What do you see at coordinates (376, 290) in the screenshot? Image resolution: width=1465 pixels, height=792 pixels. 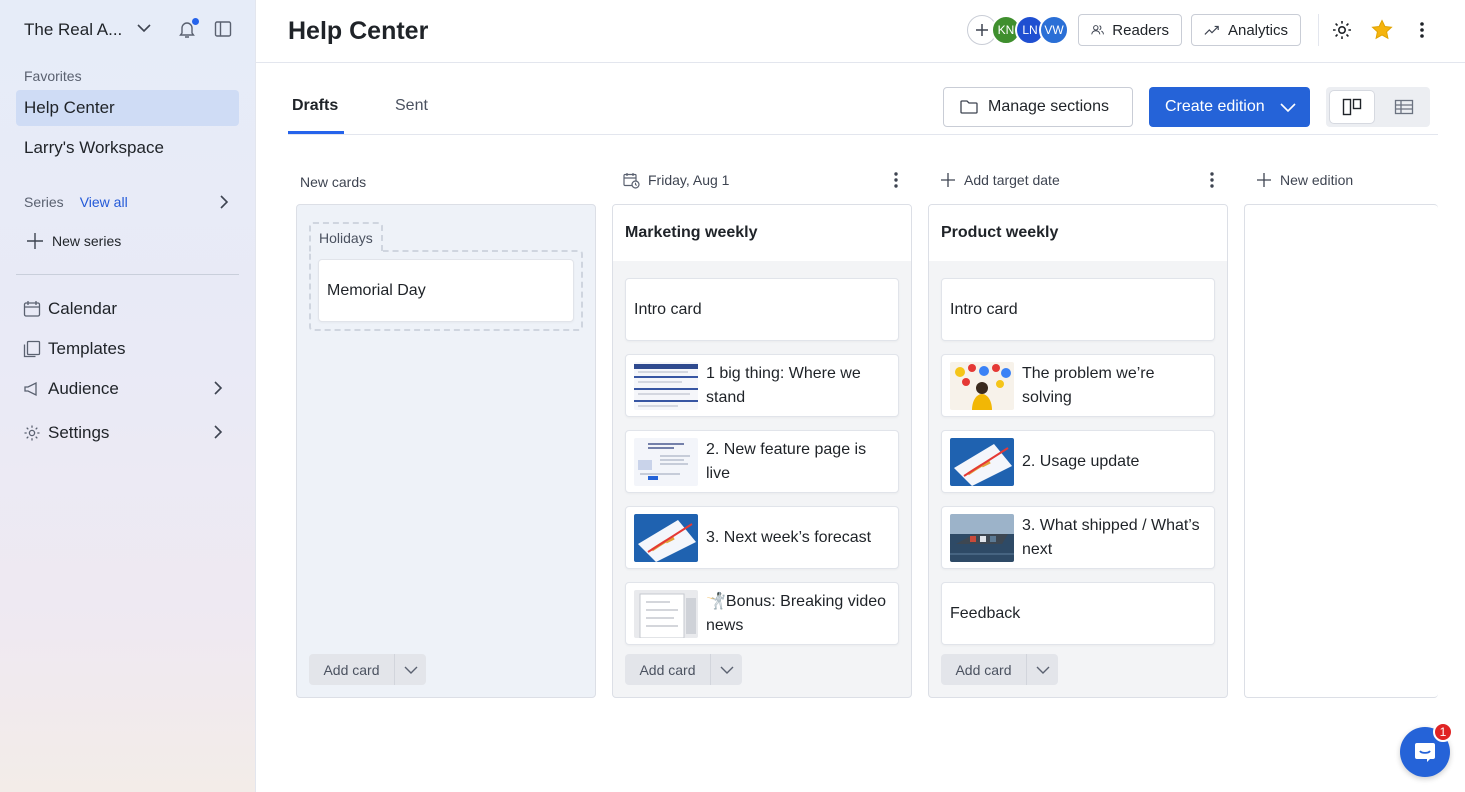 I see `card-title: Memorial Day` at bounding box center [376, 290].